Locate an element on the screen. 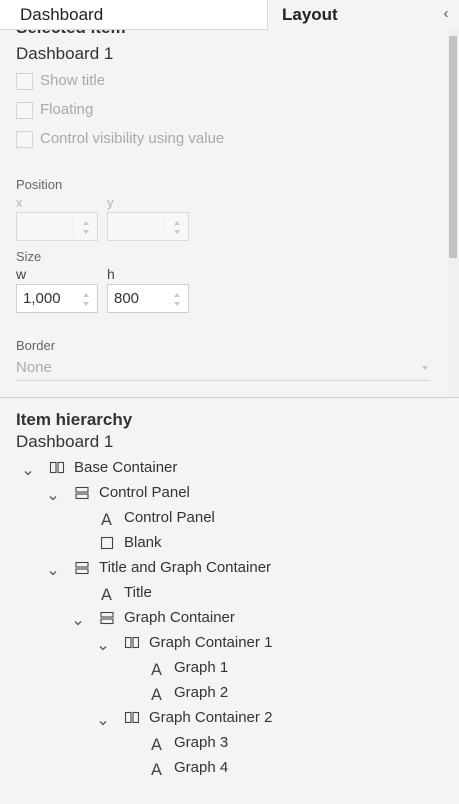 Image resolution: width=459 pixels, height=804 pixels. x-position-stepper is located at coordinates (57, 226).